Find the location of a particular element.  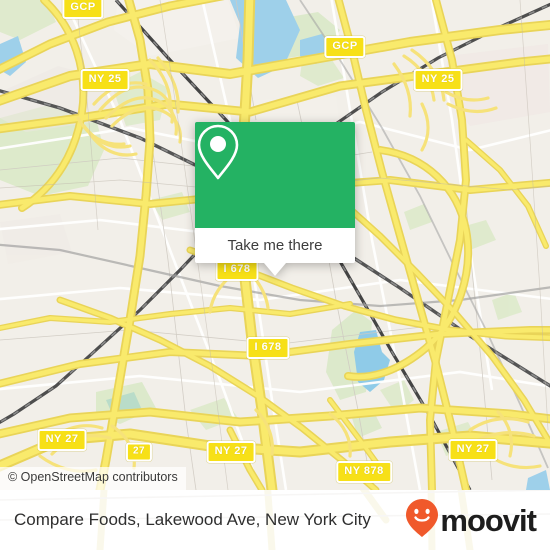

moovit-wordmark: moovit is located at coordinates (488, 520).